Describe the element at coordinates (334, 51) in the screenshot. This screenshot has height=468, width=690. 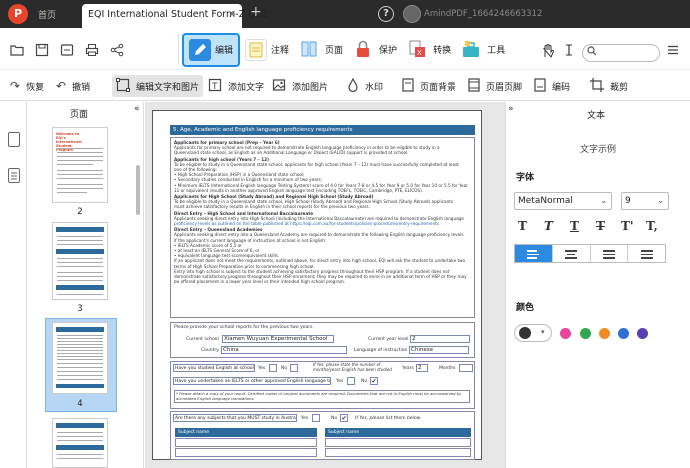
I see `mode-page-label: 页面` at that location.